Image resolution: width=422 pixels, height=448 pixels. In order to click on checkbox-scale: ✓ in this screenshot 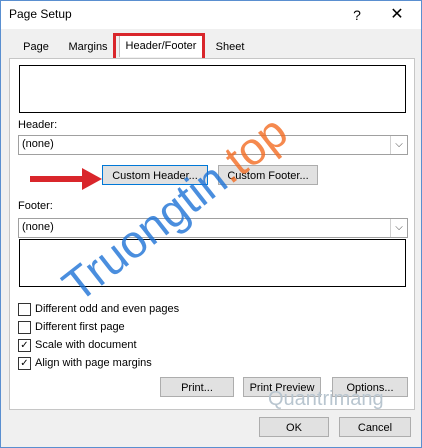, I will do `click(24, 345)`.